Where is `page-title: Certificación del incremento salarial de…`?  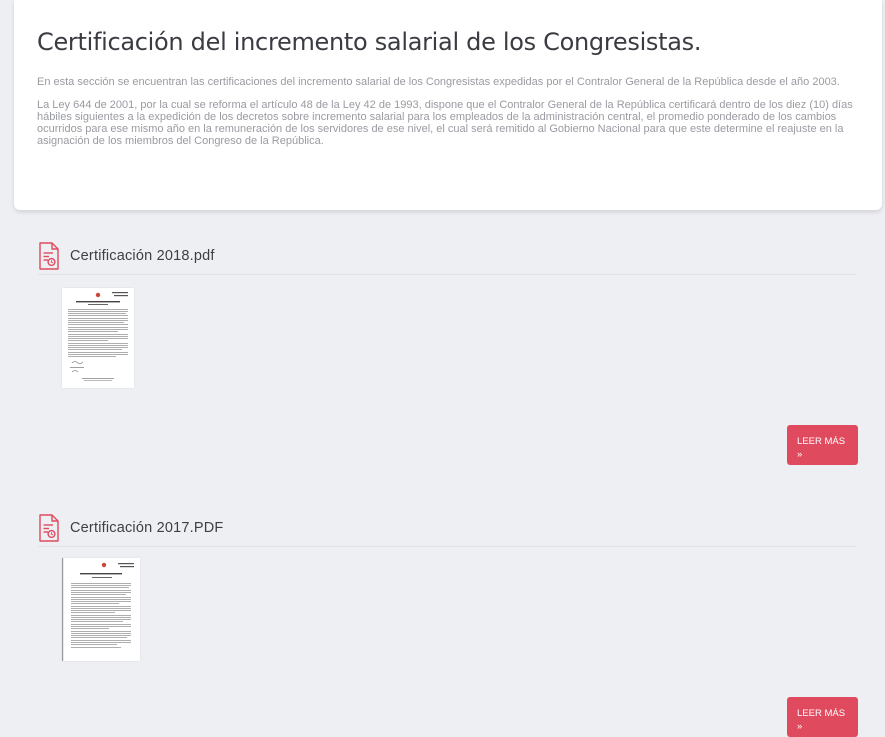
page-title: Certificación del incremento salarial de… is located at coordinates (369, 42).